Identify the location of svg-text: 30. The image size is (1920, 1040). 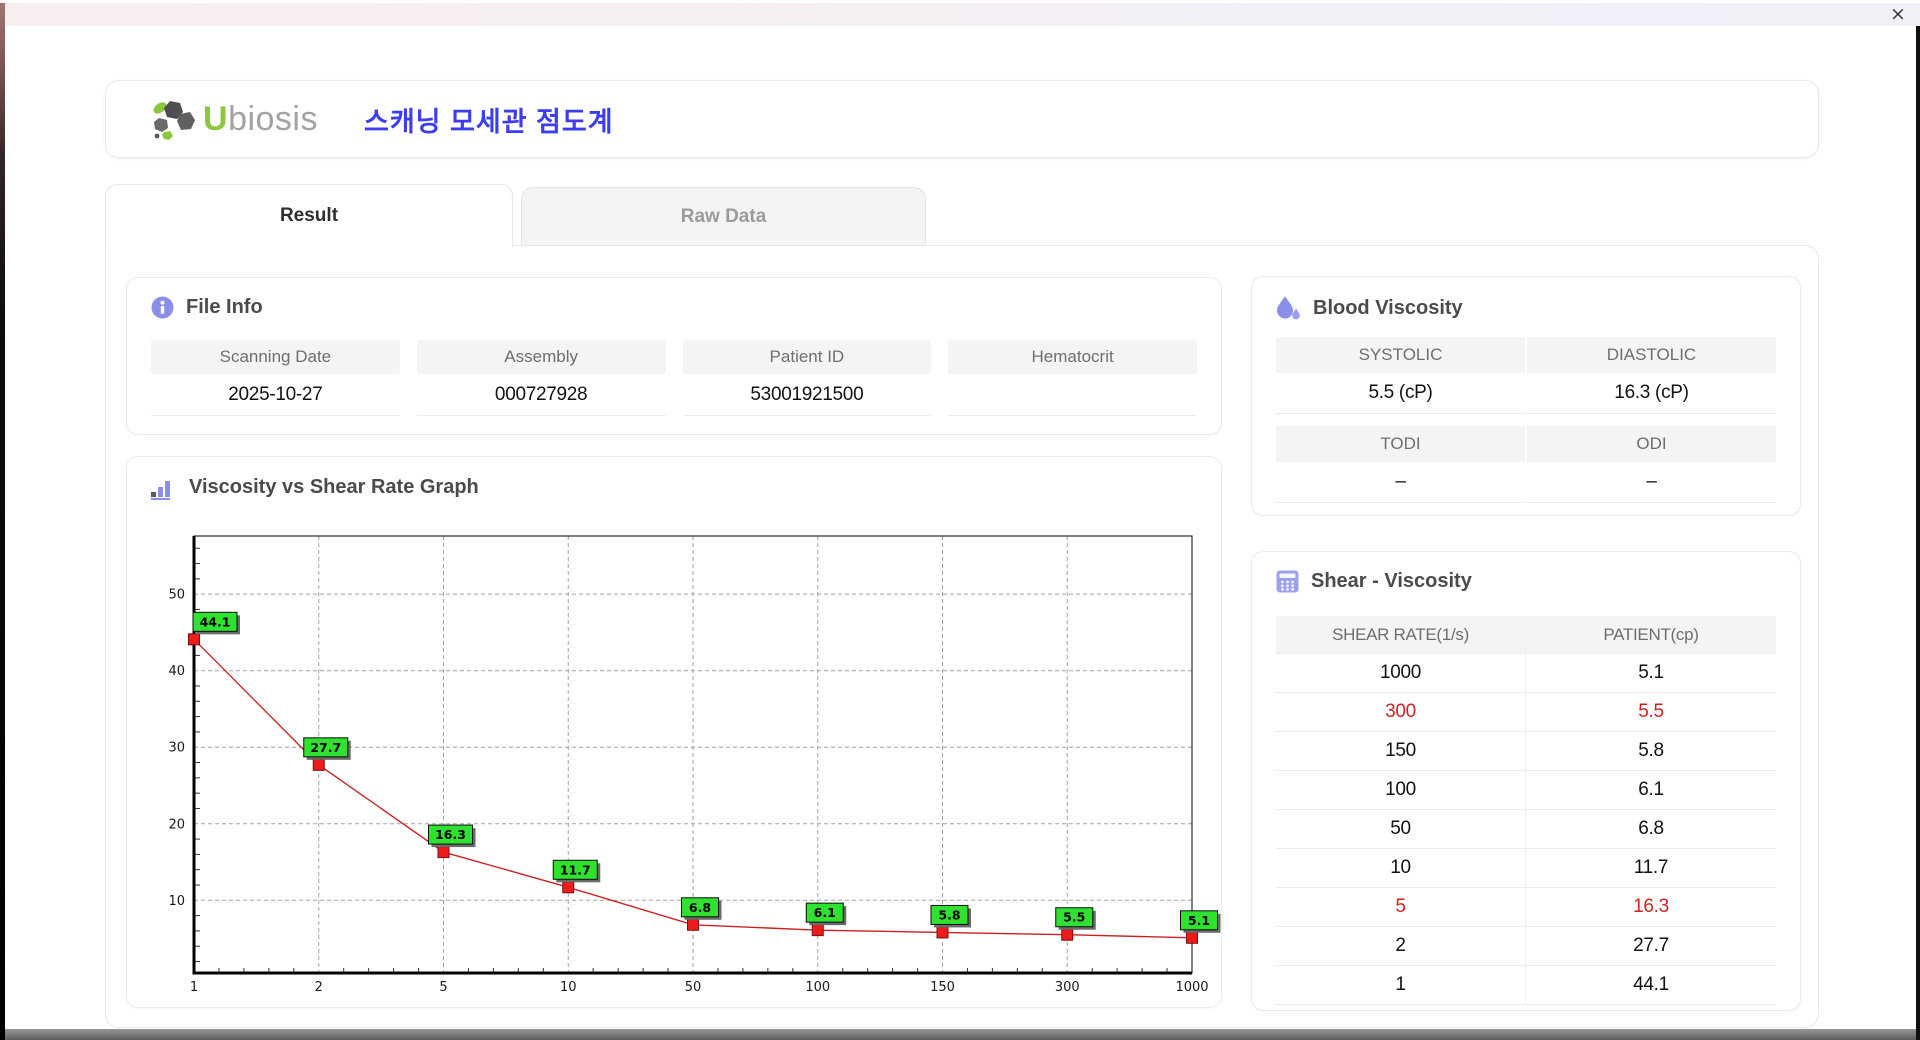
(176, 748).